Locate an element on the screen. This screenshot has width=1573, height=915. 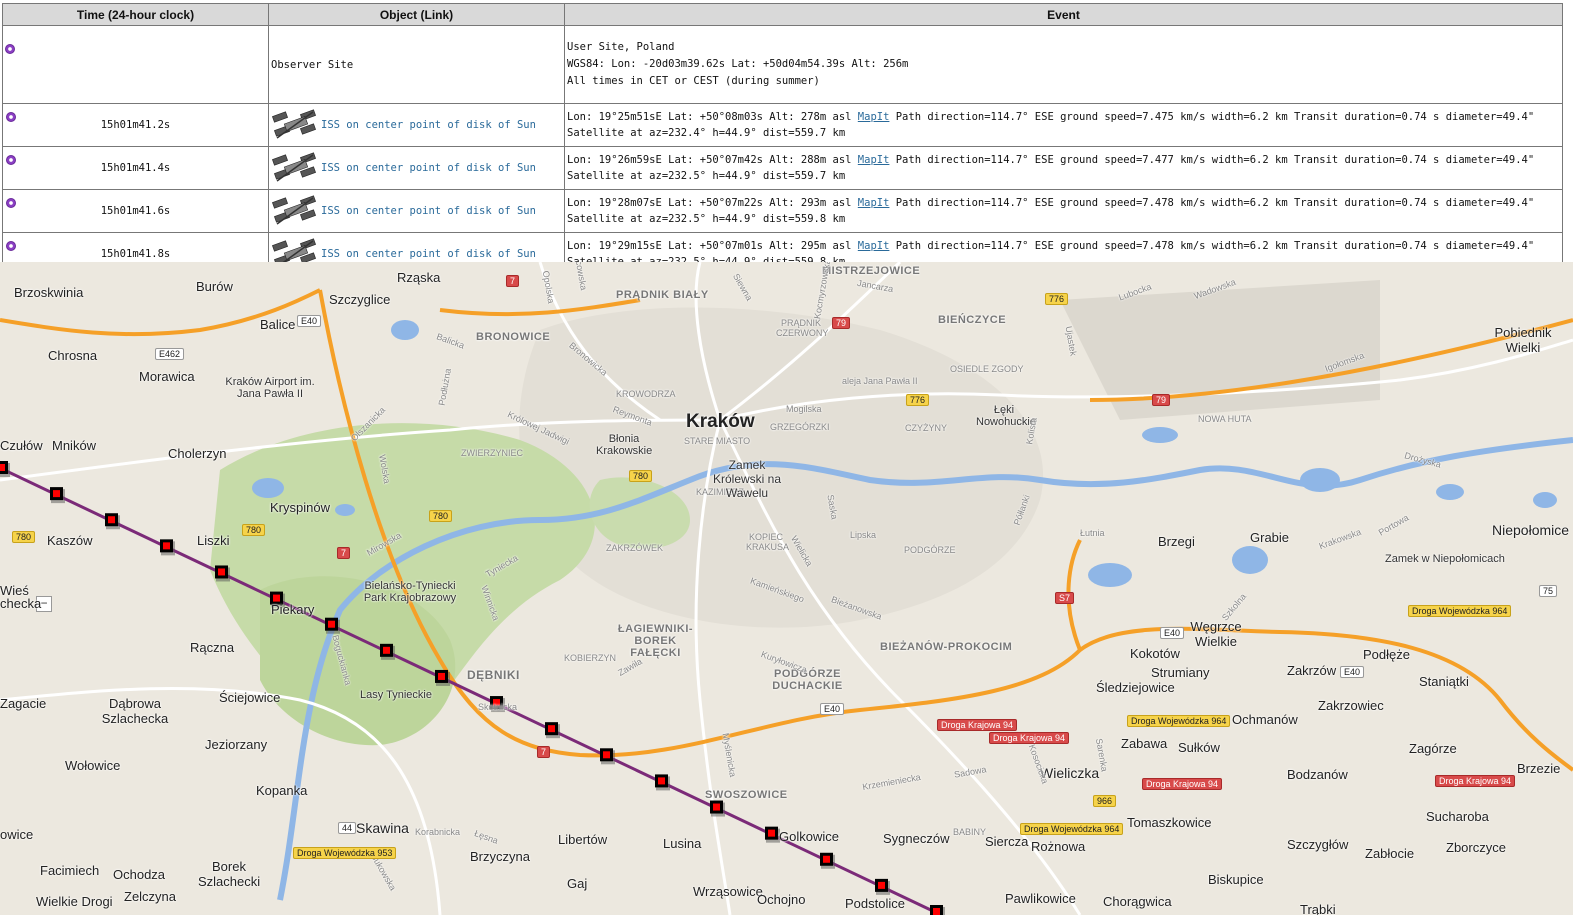
place-label: Łęki Nowohuckie is located at coordinates (1006, 416).